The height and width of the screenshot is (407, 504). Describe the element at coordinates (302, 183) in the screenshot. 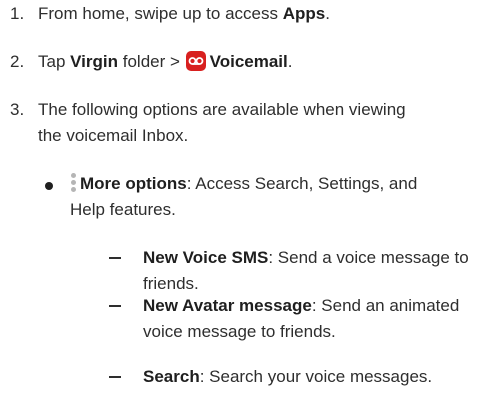

I see `bullet-description: : Access Search, Settings, and` at that location.